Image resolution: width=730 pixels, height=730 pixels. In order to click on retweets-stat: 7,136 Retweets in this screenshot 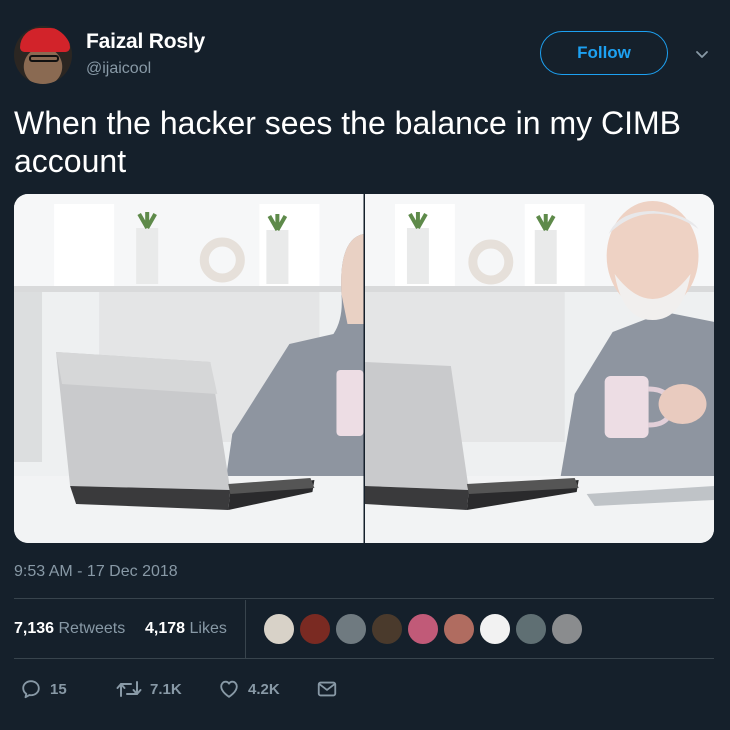, I will do `click(69, 629)`.